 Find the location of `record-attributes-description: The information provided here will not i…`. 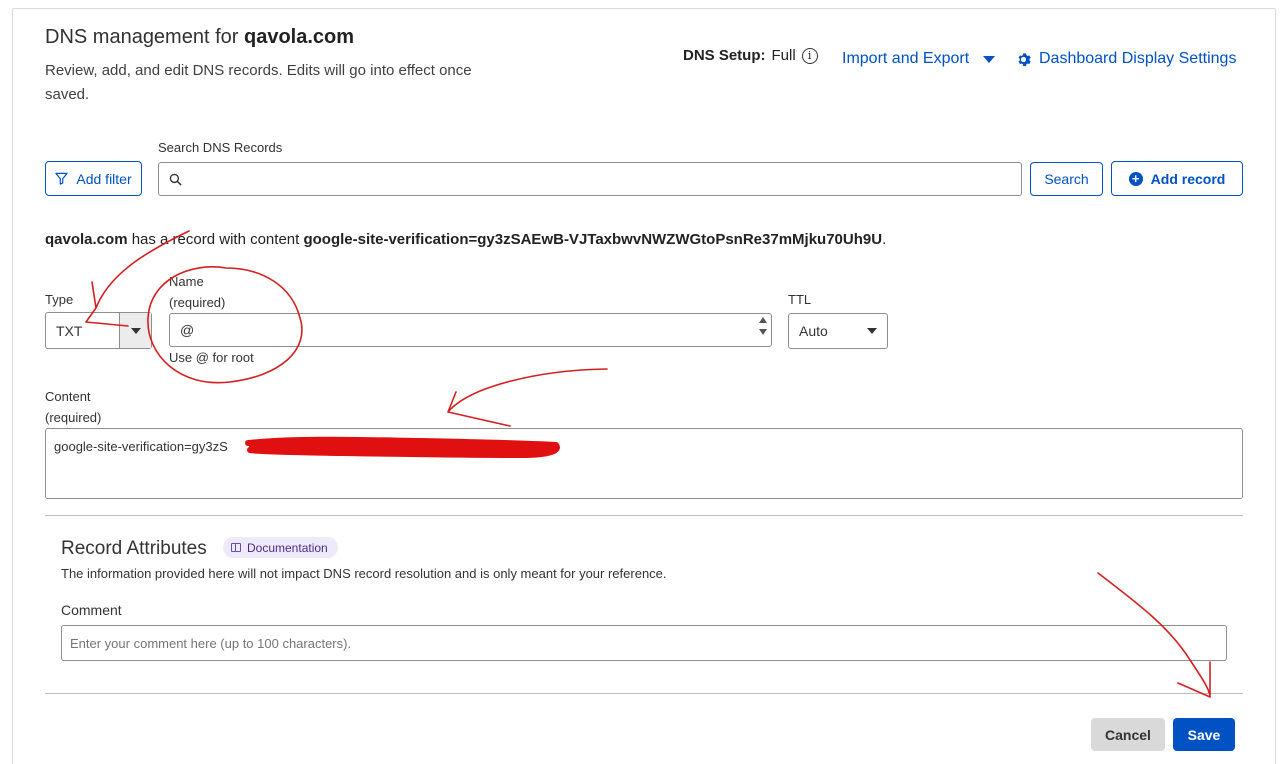

record-attributes-description: The information provided here will not i… is located at coordinates (364, 573).